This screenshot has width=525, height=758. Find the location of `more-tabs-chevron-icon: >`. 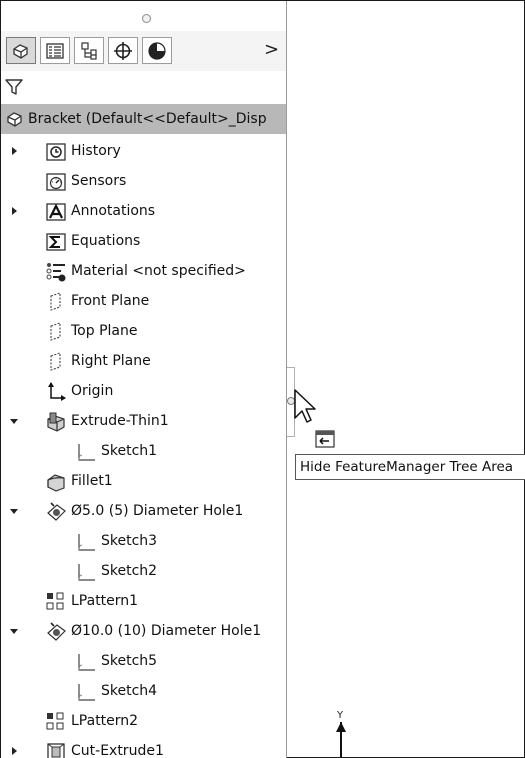

more-tabs-chevron-icon: > is located at coordinates (273, 50).